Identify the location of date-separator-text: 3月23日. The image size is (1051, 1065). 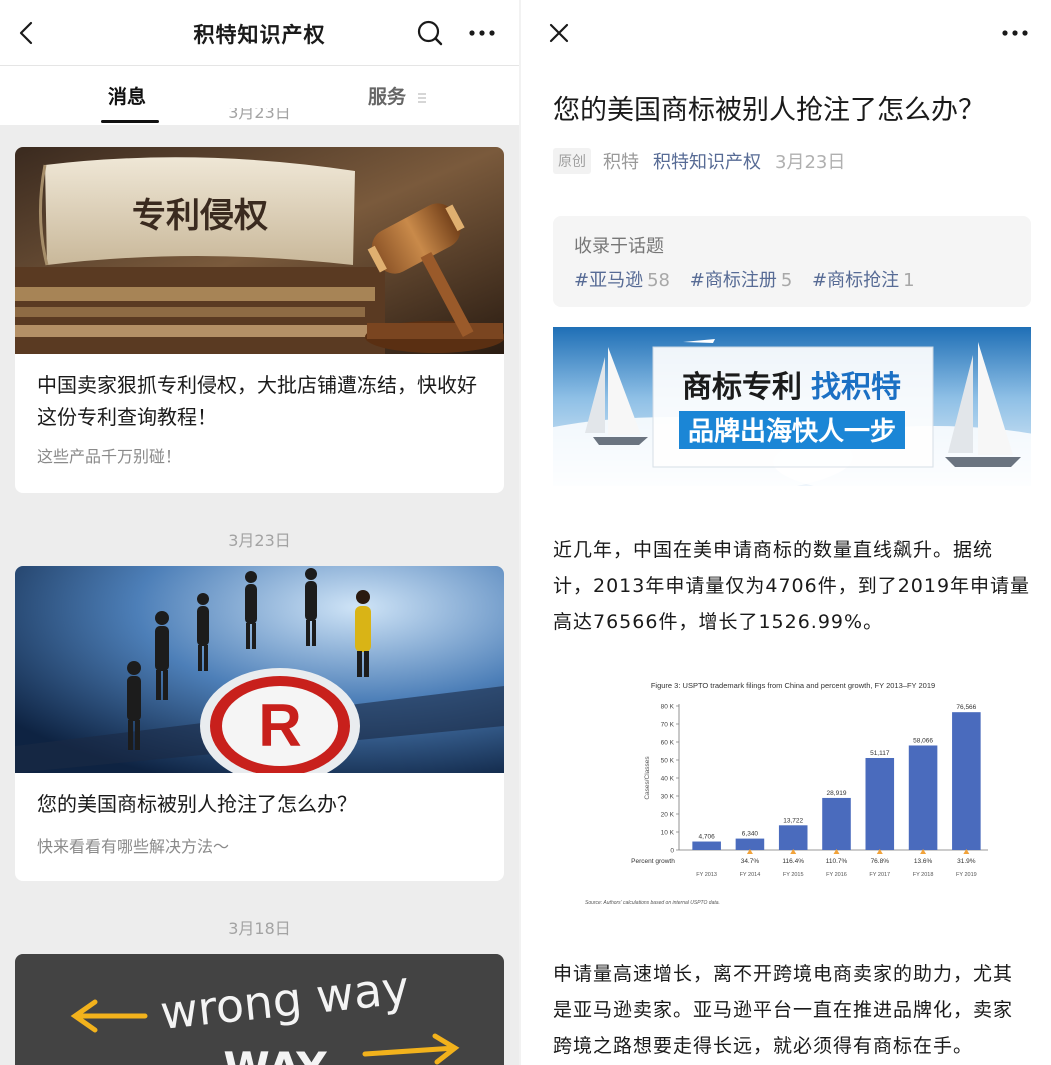
(259, 115).